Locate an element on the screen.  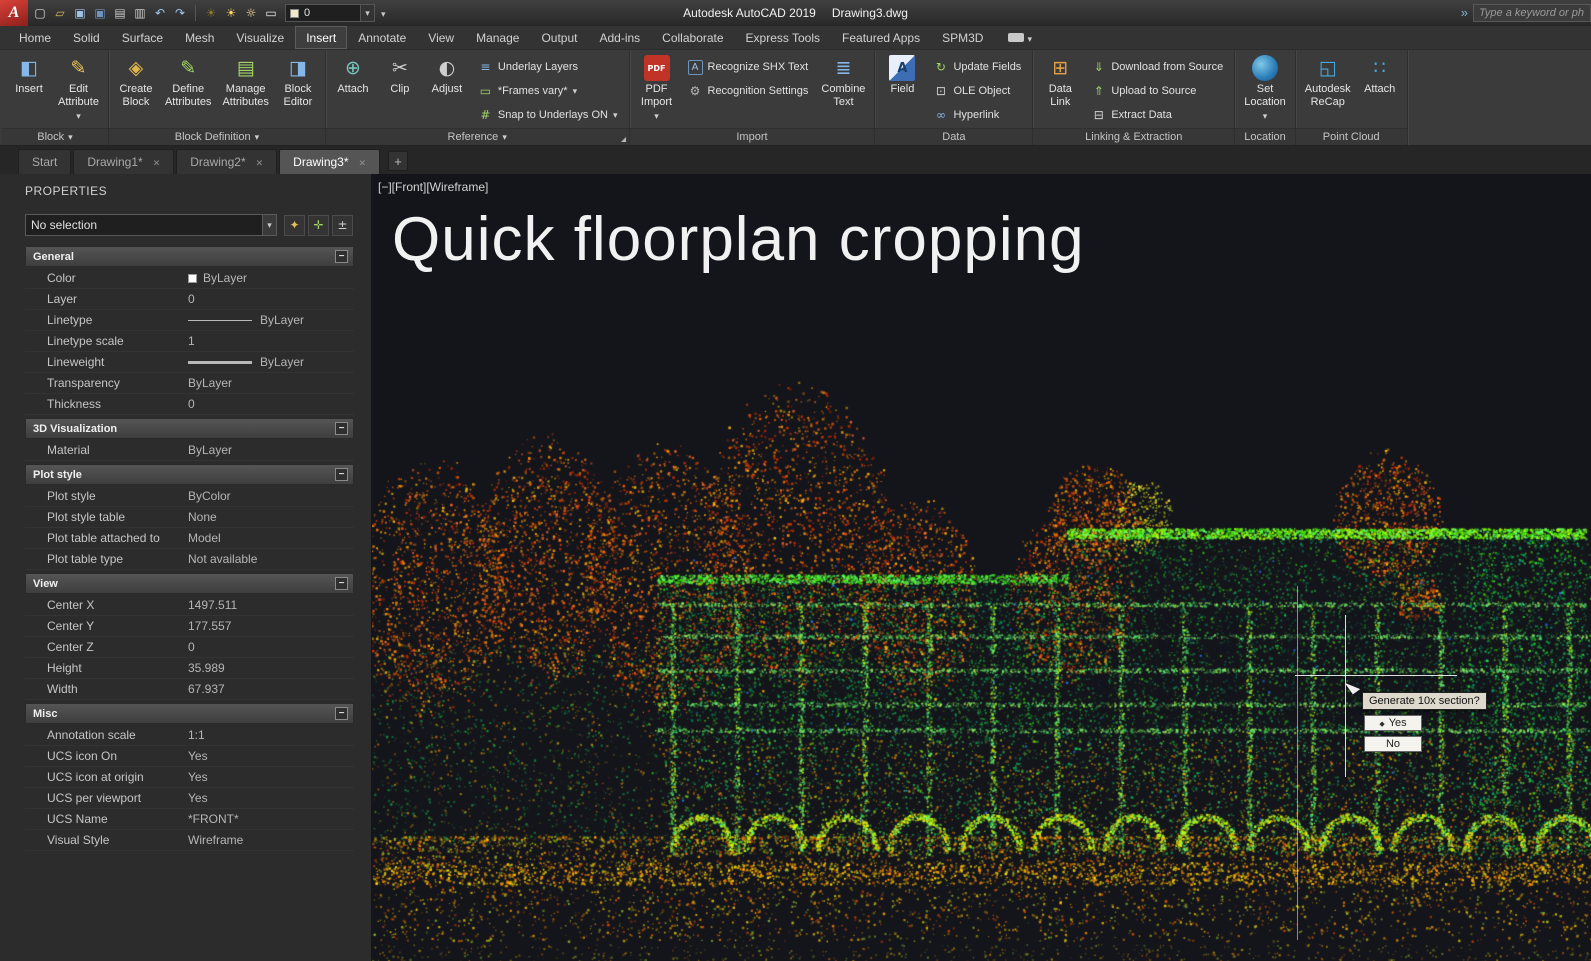
section-header-plot-style: Plot style is located at coordinates (189, 474).